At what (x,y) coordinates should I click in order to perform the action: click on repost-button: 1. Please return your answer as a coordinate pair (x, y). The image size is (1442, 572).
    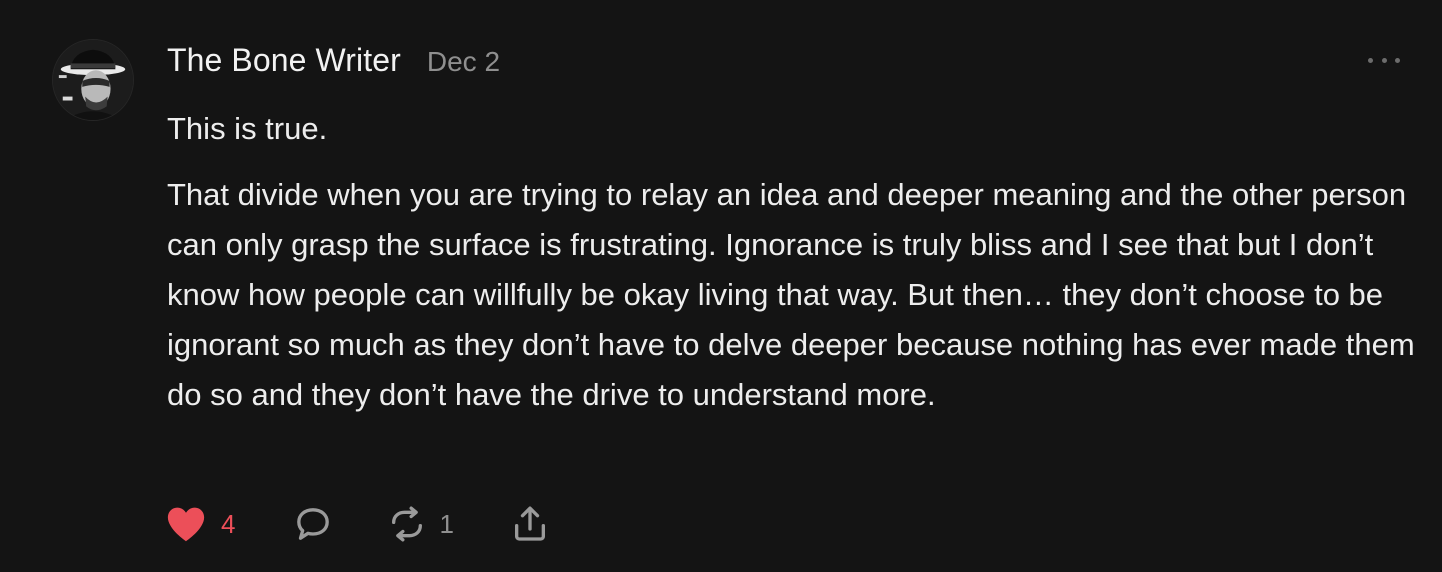
    Looking at the image, I should click on (420, 524).